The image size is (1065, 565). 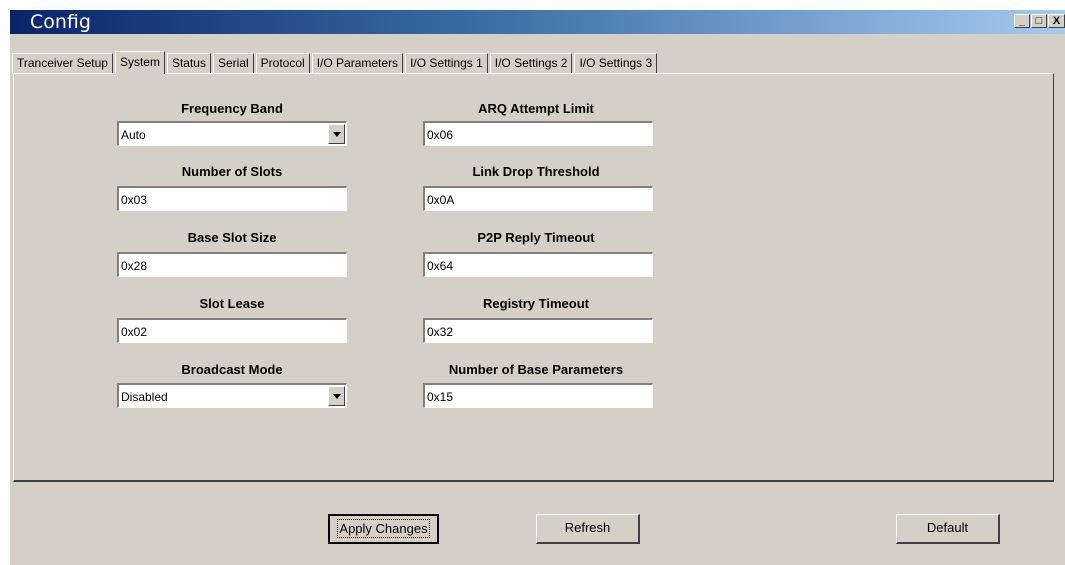 What do you see at coordinates (232, 395) in the screenshot?
I see `broadcast-mode-dropdown: Disabled` at bounding box center [232, 395].